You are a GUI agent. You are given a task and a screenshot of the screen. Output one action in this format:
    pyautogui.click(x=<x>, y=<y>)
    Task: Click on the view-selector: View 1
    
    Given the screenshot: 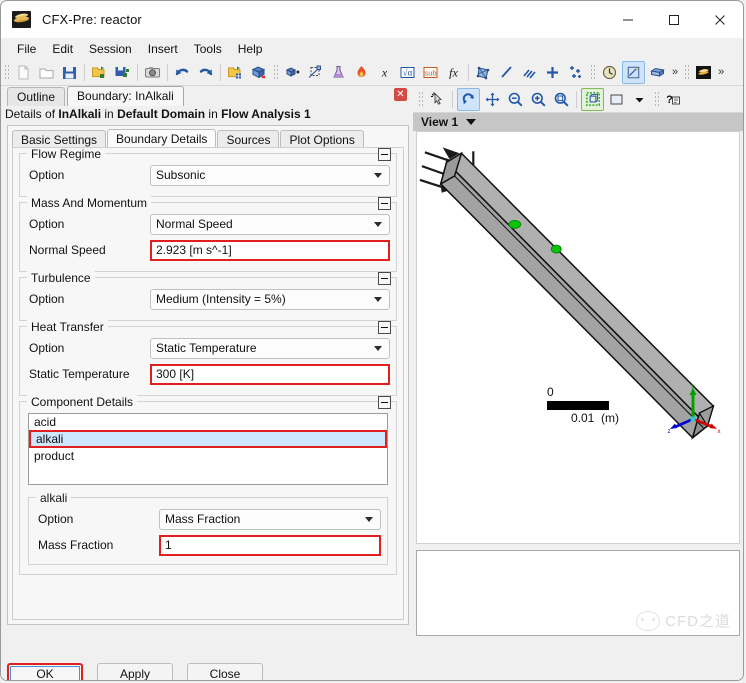 What is the action you would take?
    pyautogui.click(x=578, y=122)
    